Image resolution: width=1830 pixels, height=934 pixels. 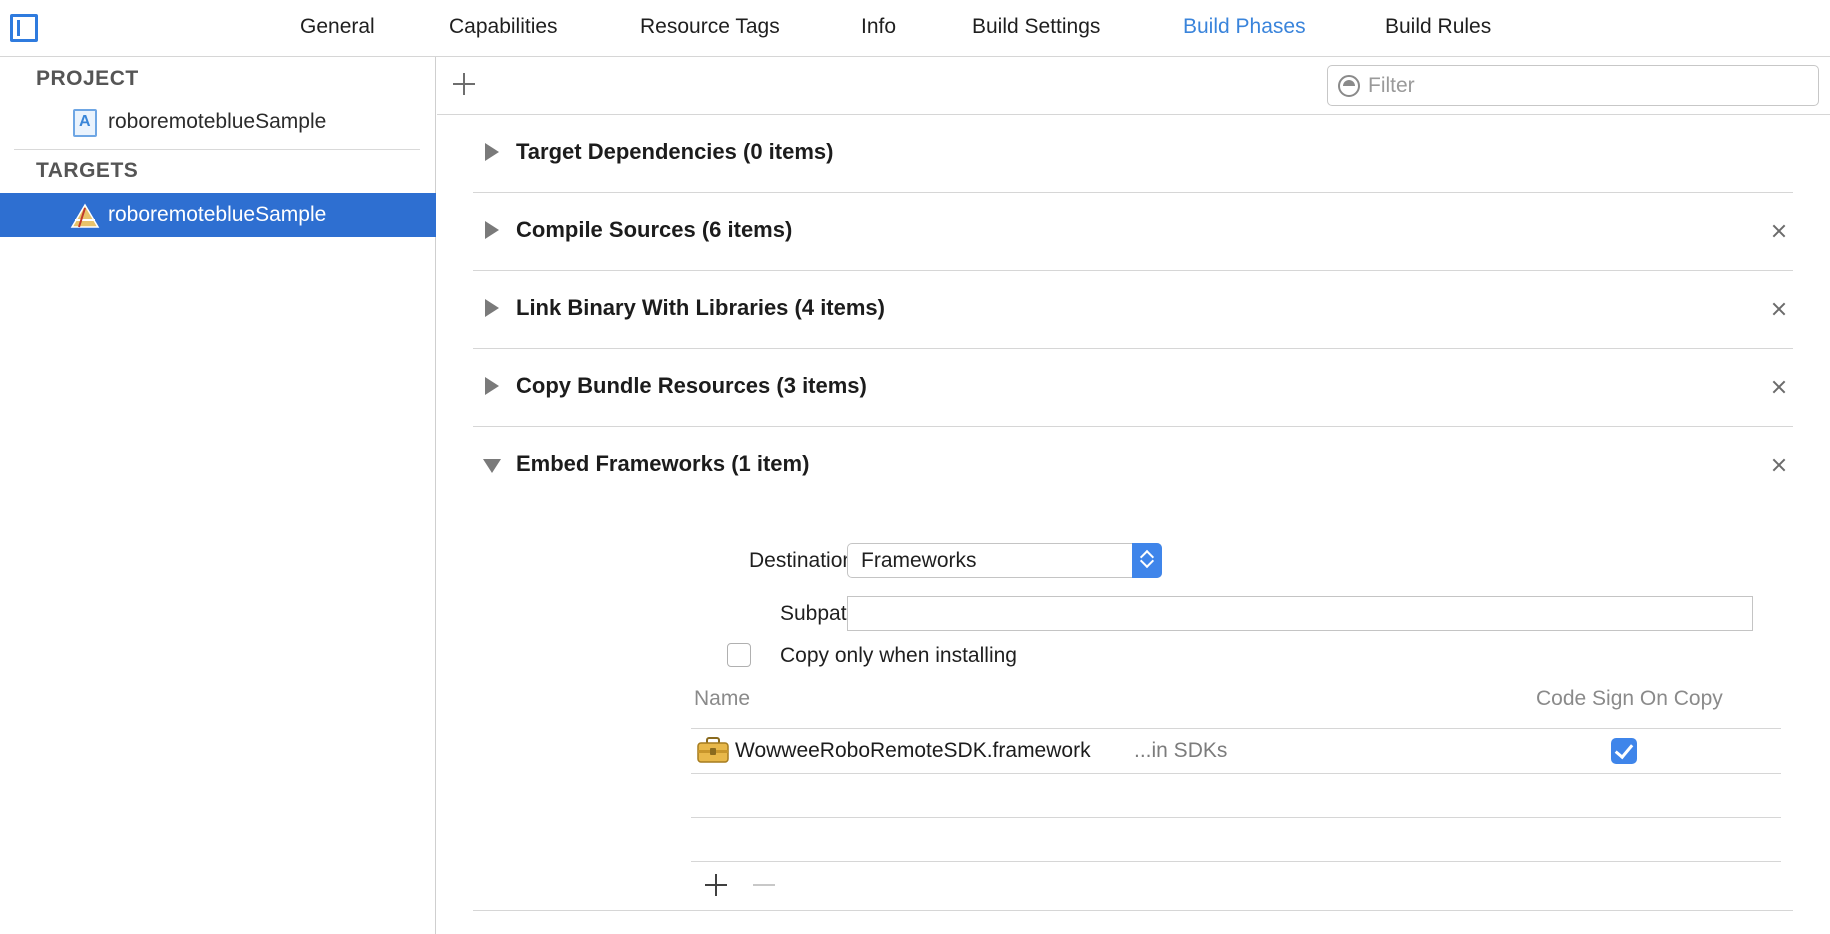 I want to click on copy-only-label: Copy only when installing, so click(x=898, y=655).